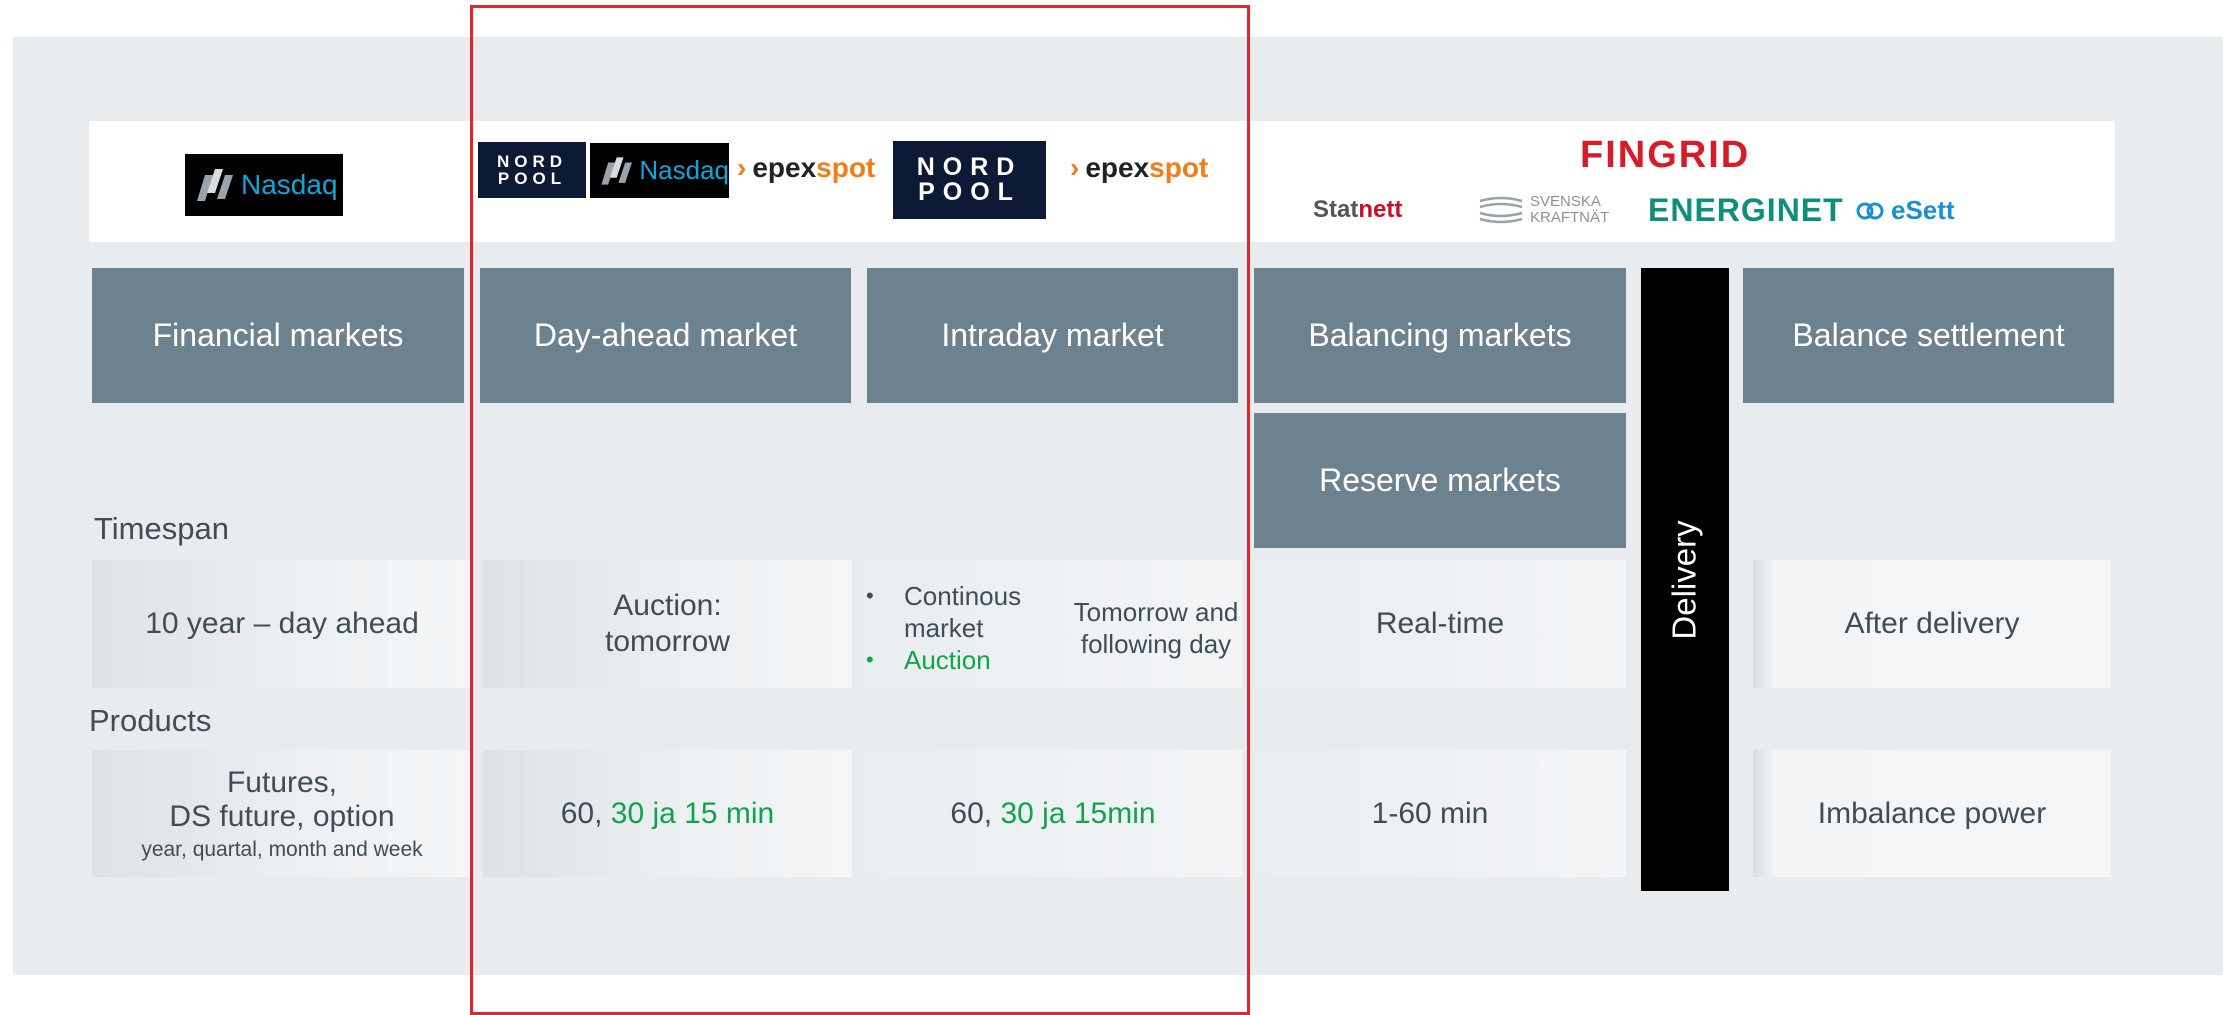 The height and width of the screenshot is (1015, 2236). I want to click on timespan-settlement-text: After delivery, so click(1932, 623).